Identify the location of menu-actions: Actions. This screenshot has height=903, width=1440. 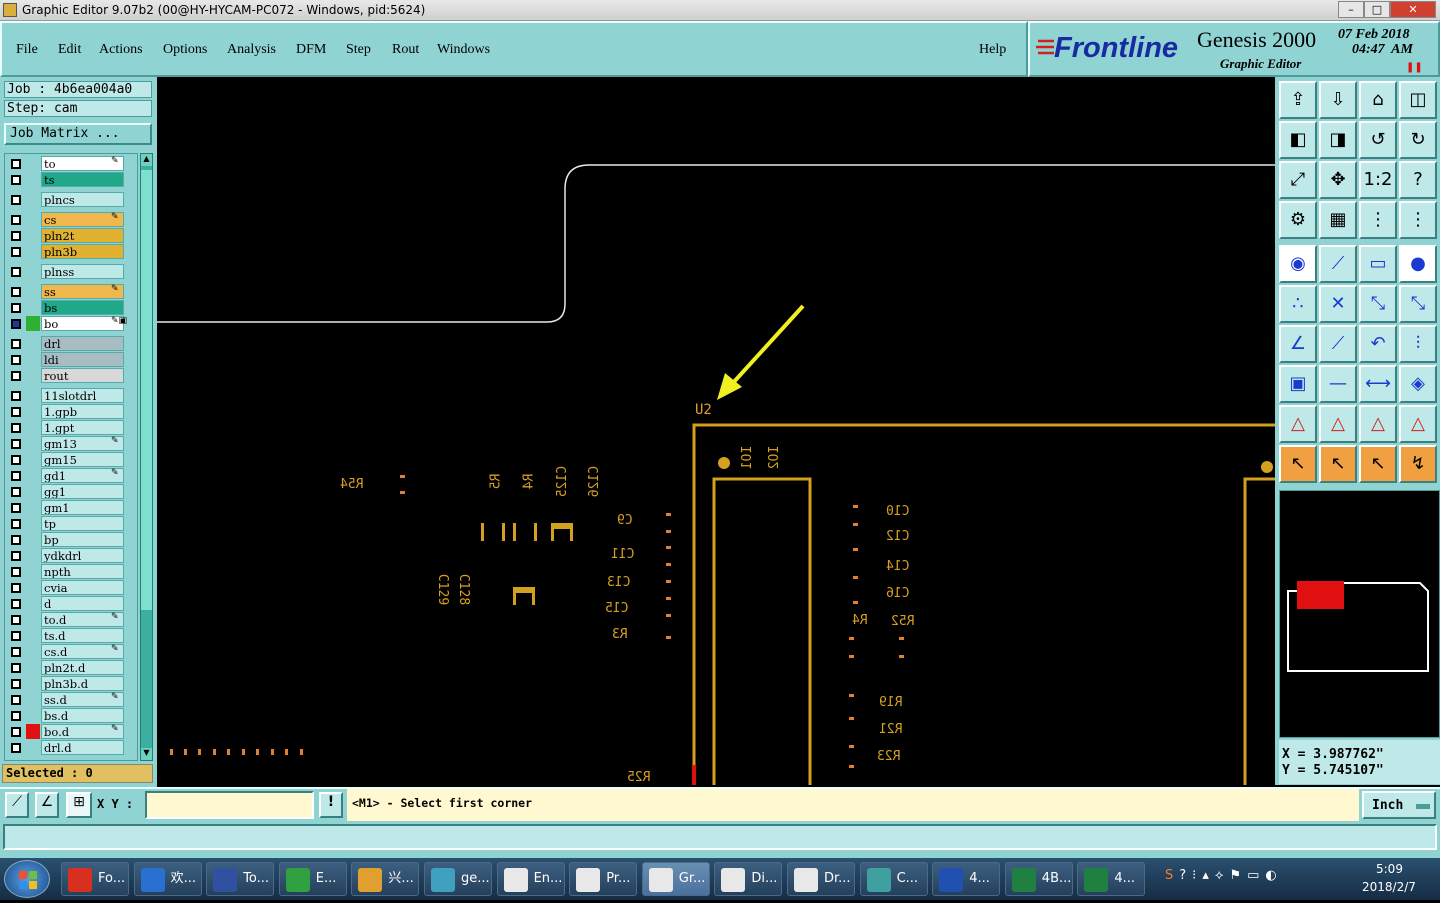
(121, 50).